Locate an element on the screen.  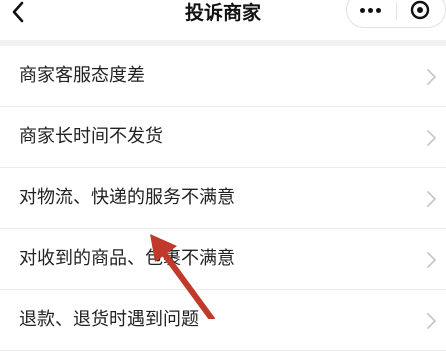
close-miniprogram-button is located at coordinates (421, 14).